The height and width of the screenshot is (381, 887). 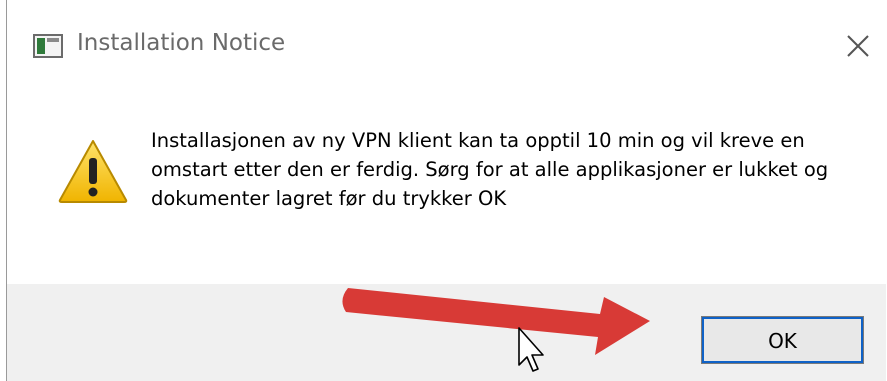 I want to click on ok-button: OK, so click(x=782, y=340).